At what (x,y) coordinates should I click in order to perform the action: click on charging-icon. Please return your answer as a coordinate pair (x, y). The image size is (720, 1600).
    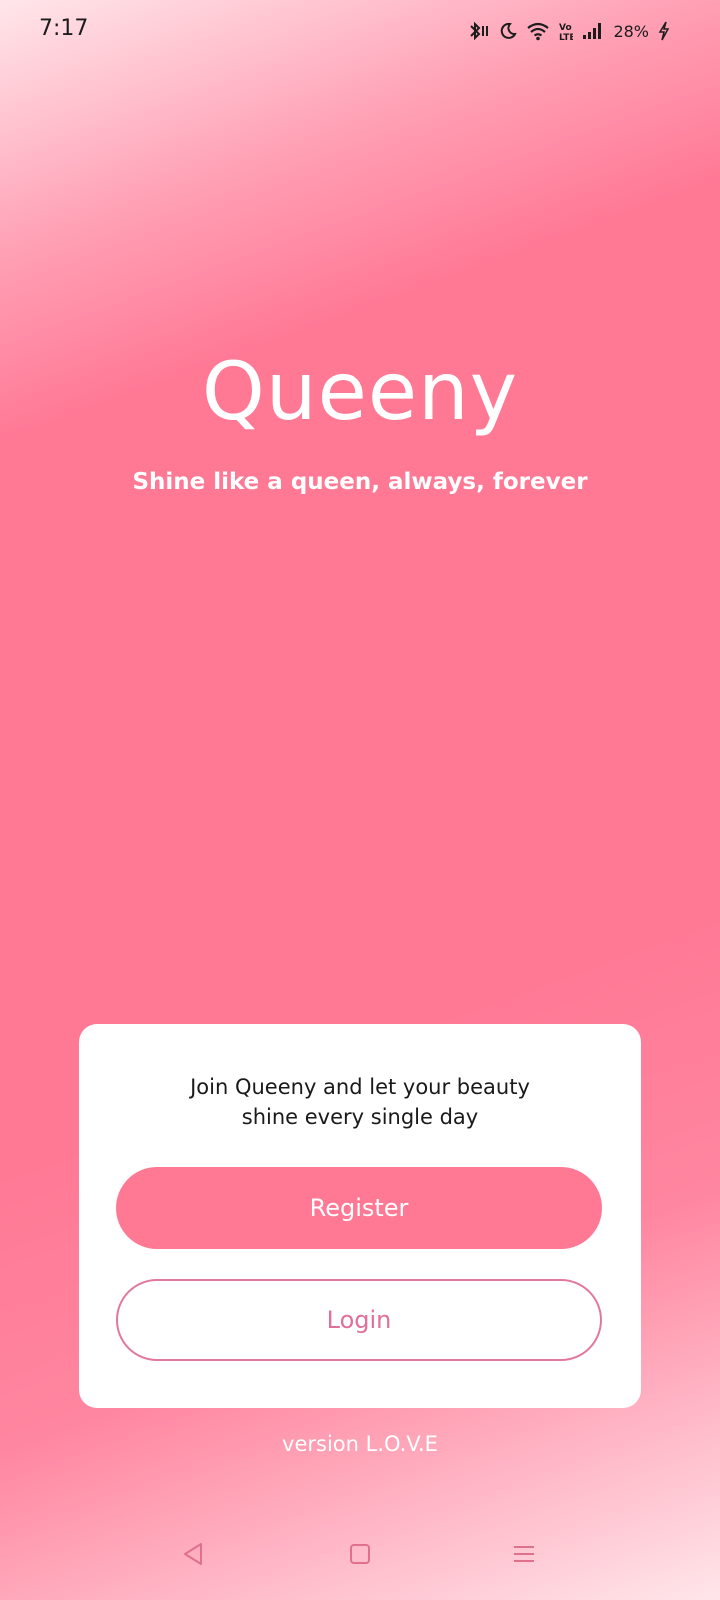
    Looking at the image, I should click on (664, 31).